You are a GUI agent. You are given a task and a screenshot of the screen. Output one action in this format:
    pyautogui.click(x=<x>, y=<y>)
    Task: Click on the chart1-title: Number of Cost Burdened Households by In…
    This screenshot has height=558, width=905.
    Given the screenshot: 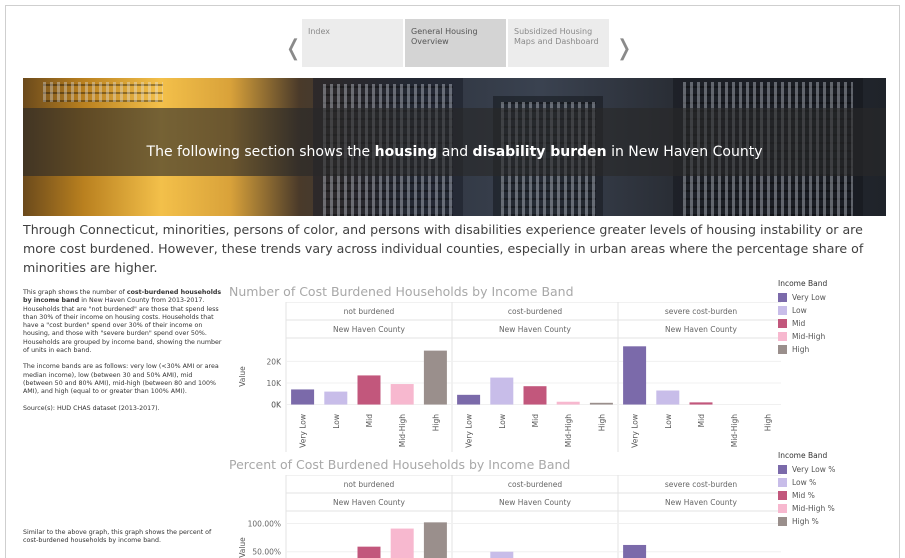 What is the action you would take?
    pyautogui.click(x=401, y=291)
    